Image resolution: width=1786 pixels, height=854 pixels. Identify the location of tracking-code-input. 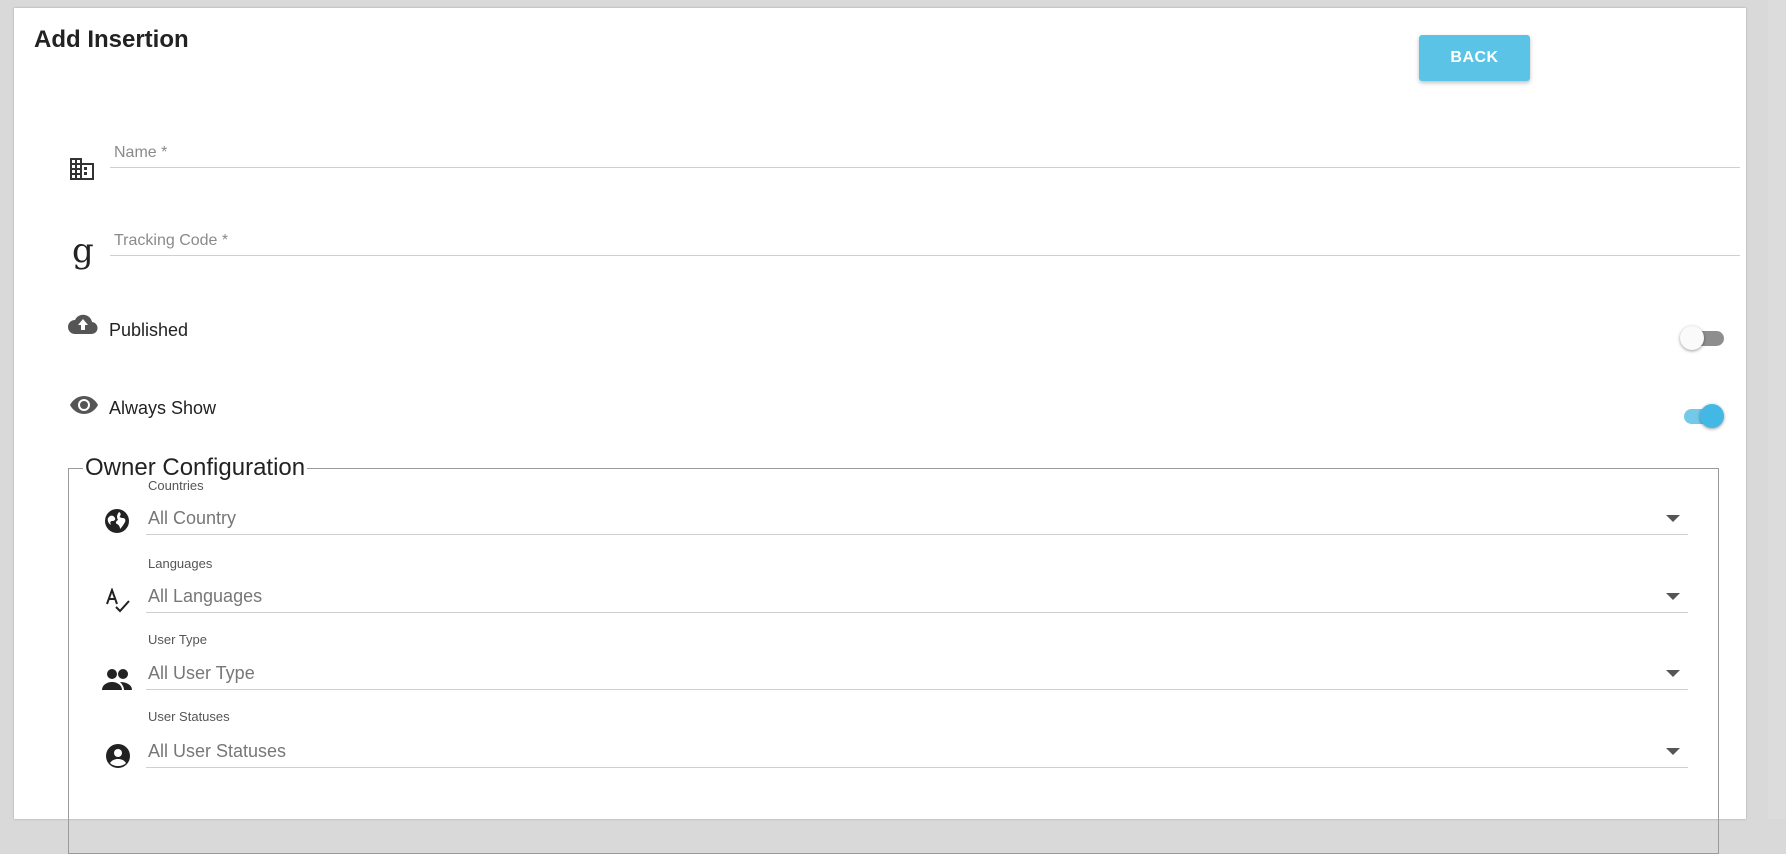
(927, 241).